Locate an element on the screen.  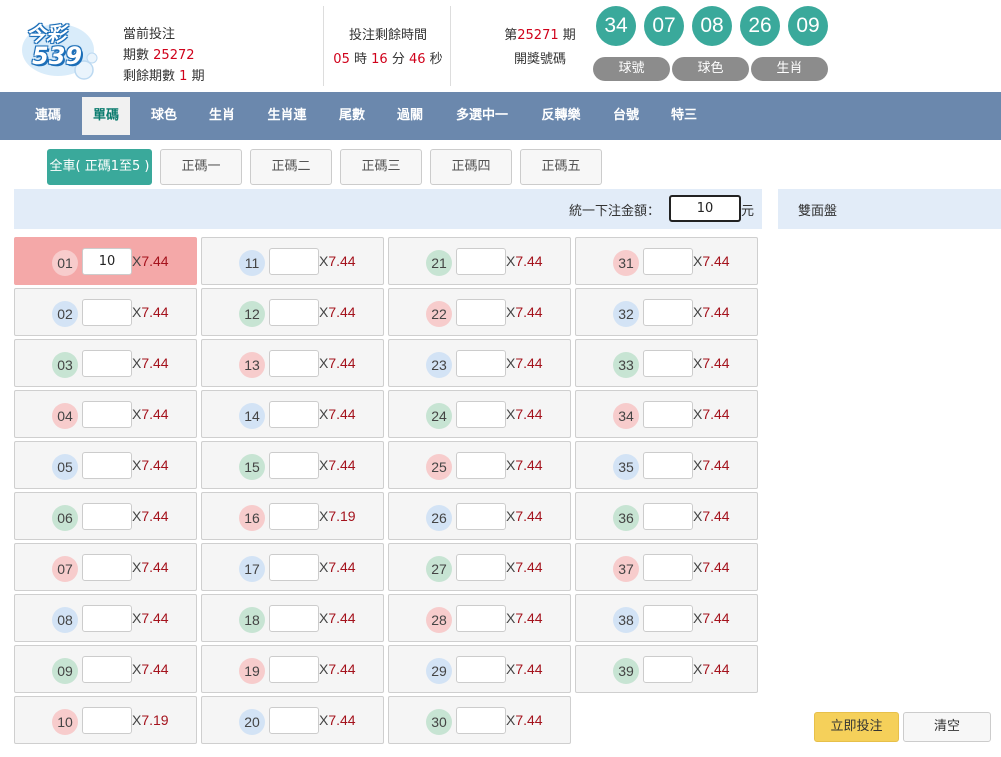
number-cell: 22 X7.44 is located at coordinates (479, 312).